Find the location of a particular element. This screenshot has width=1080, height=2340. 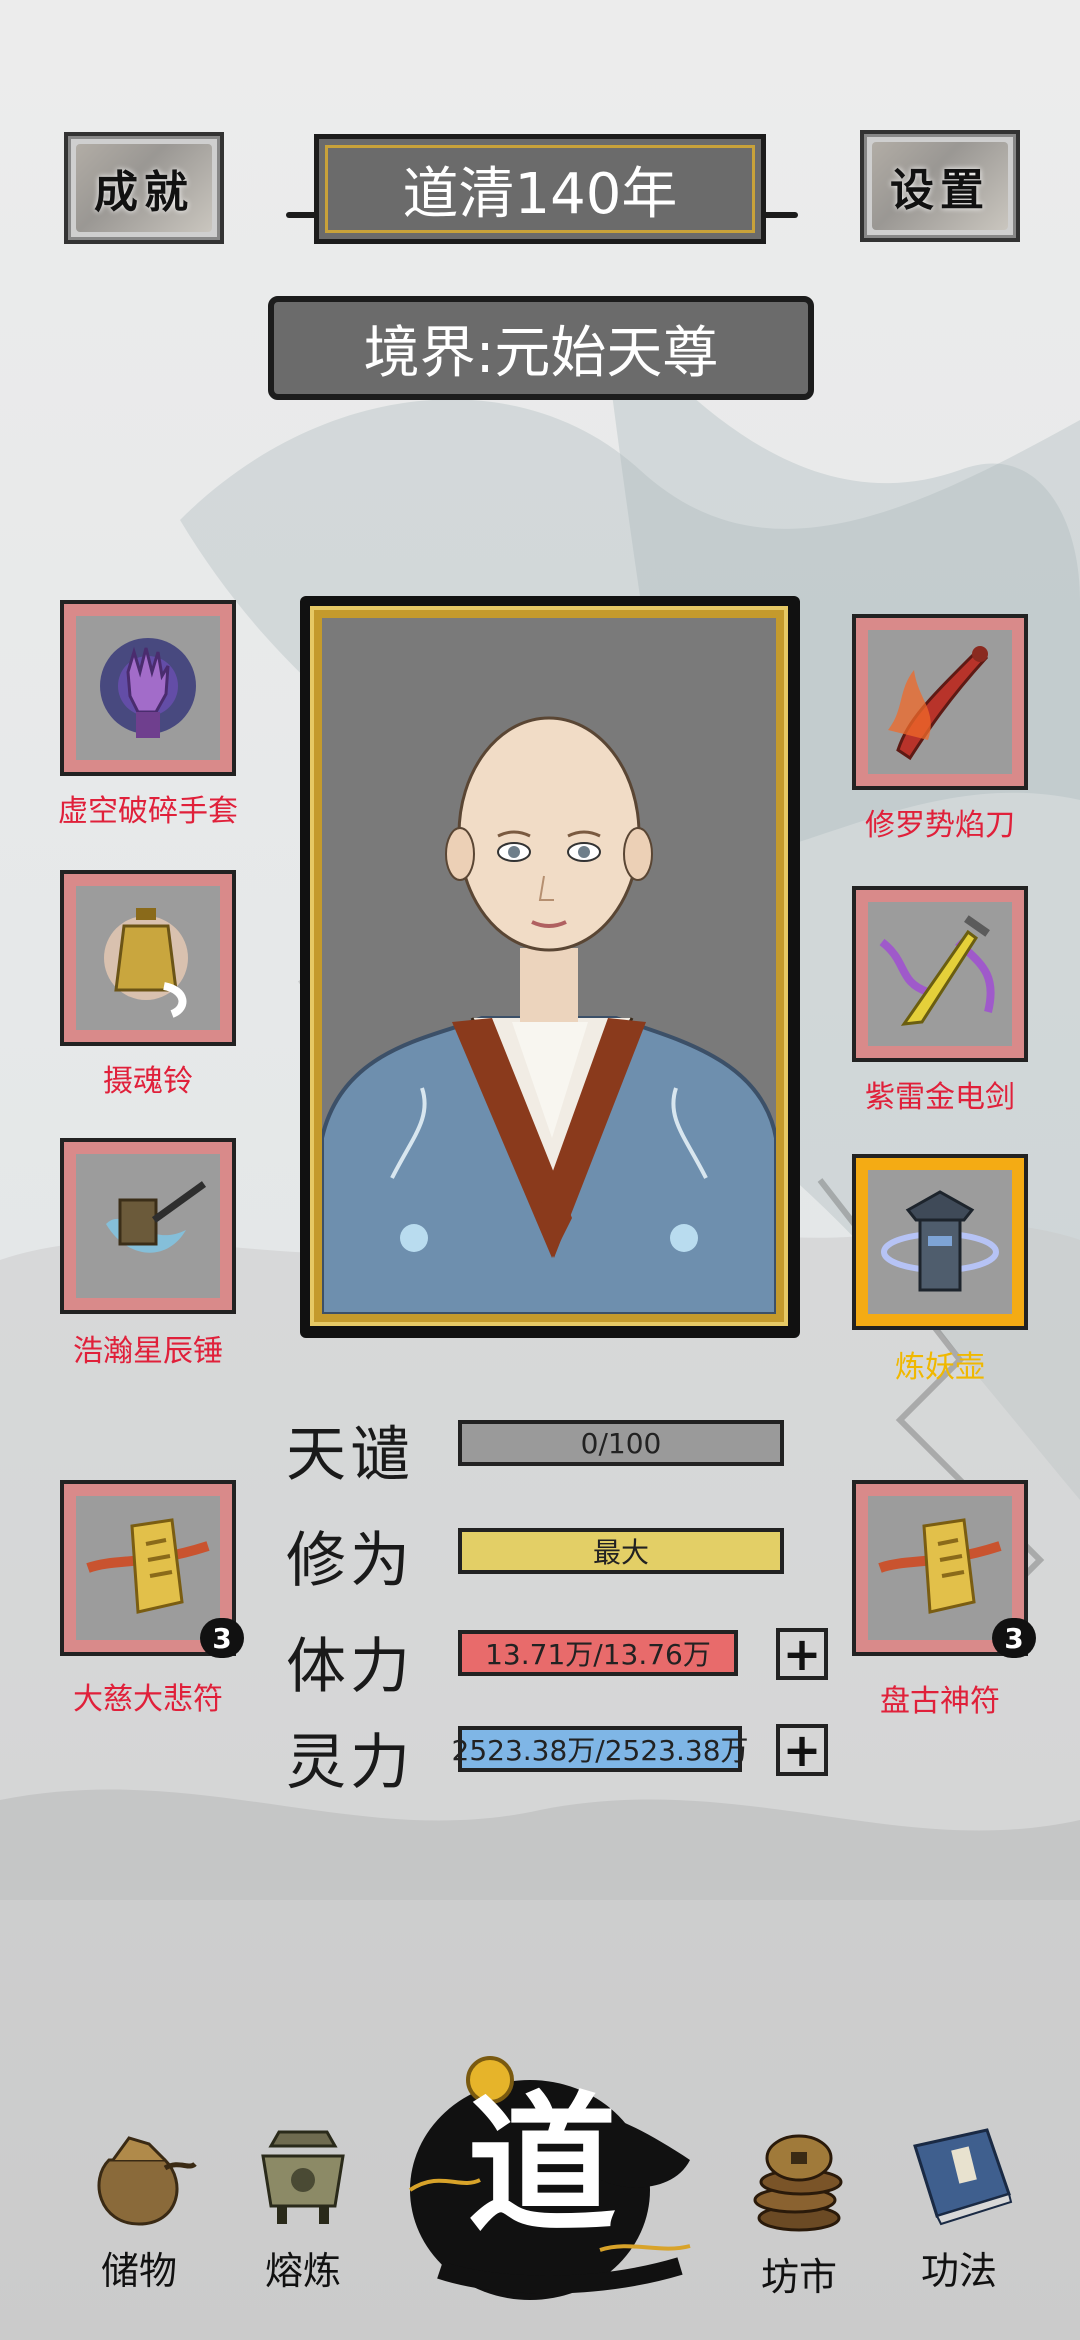

add-tili-button: + is located at coordinates (802, 1654).